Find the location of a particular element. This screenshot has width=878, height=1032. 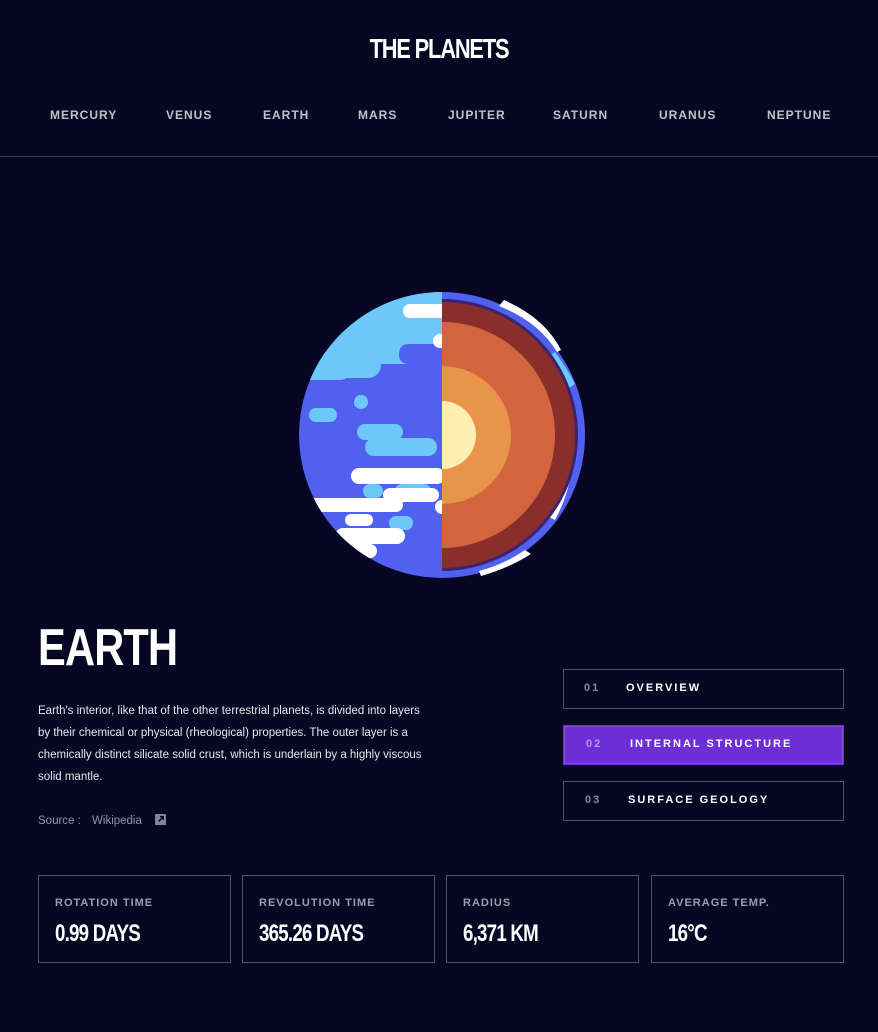

tab-overview: 01 OVERVIEW is located at coordinates (703, 689).